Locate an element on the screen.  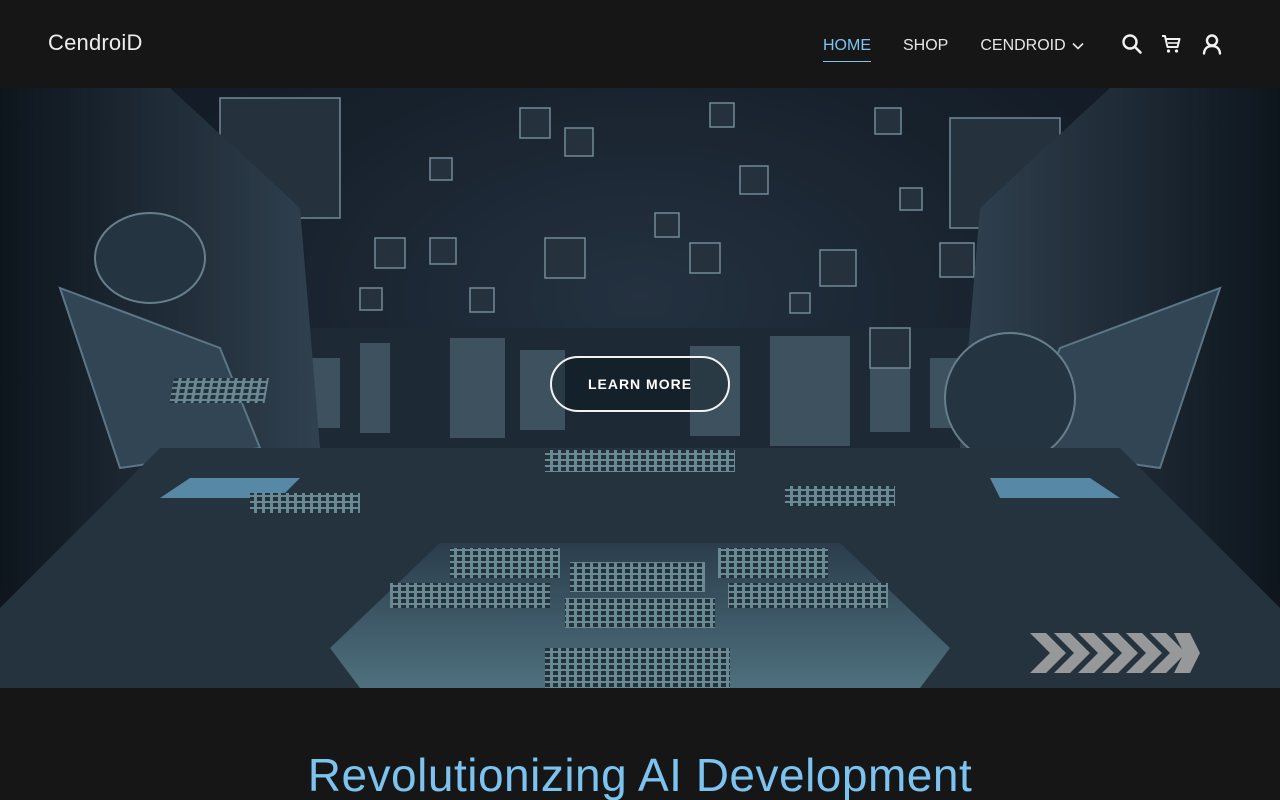
nav-home: HOME is located at coordinates (847, 49).